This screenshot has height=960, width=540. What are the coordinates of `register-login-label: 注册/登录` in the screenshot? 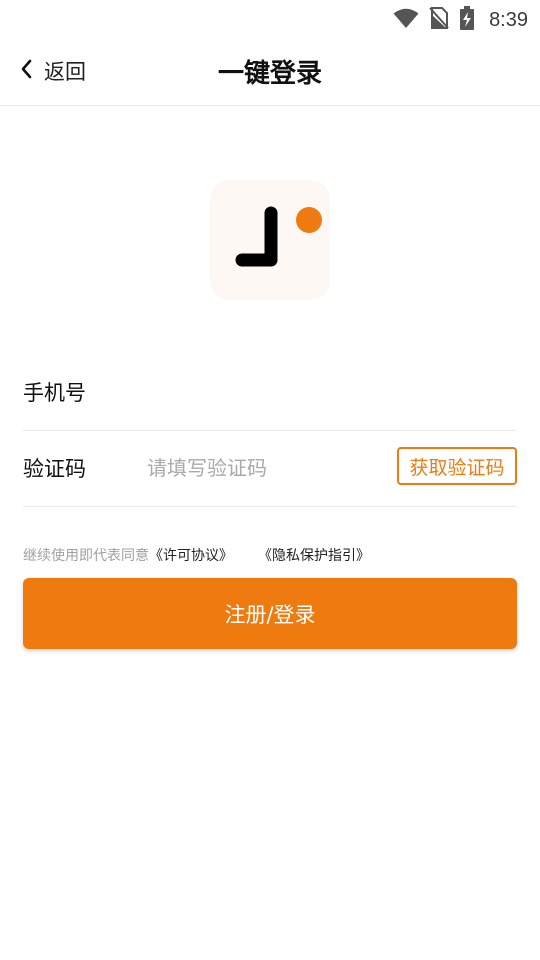 It's located at (270, 614).